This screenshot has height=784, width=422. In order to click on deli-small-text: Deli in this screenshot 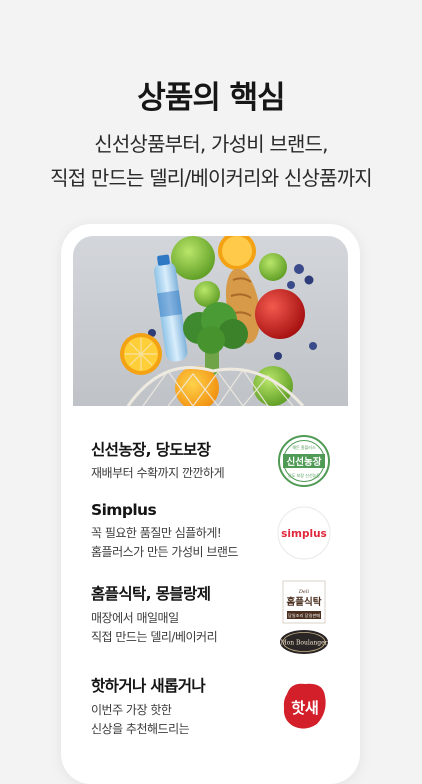, I will do `click(304, 592)`.